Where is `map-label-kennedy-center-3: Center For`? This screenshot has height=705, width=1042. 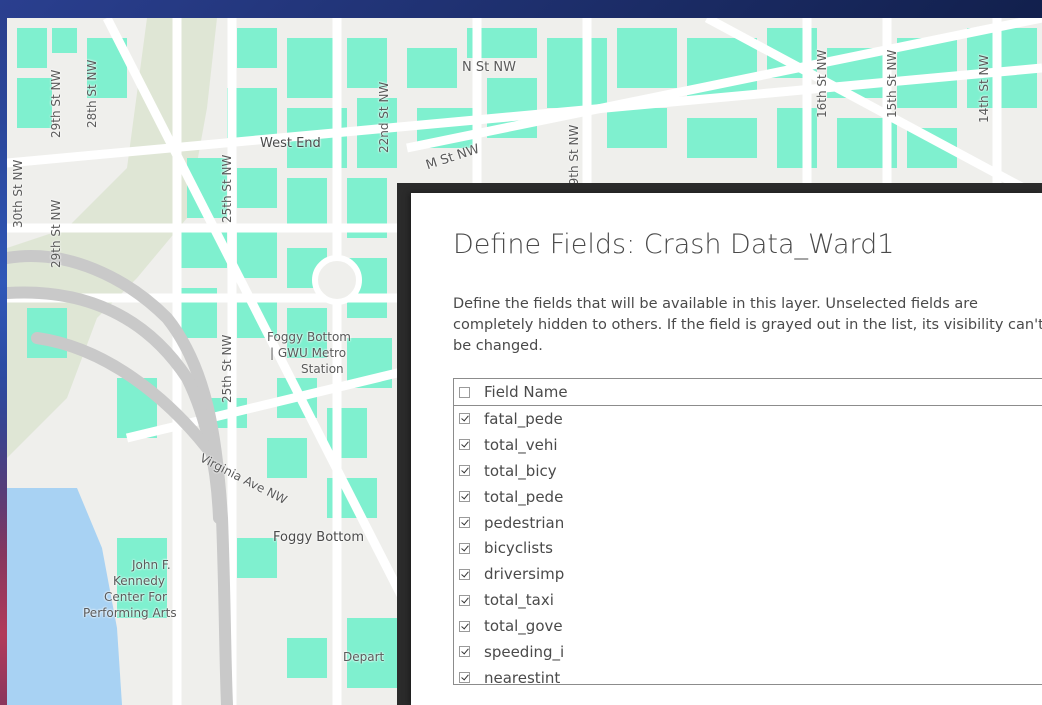
map-label-kennedy-center-3: Center For is located at coordinates (135, 597).